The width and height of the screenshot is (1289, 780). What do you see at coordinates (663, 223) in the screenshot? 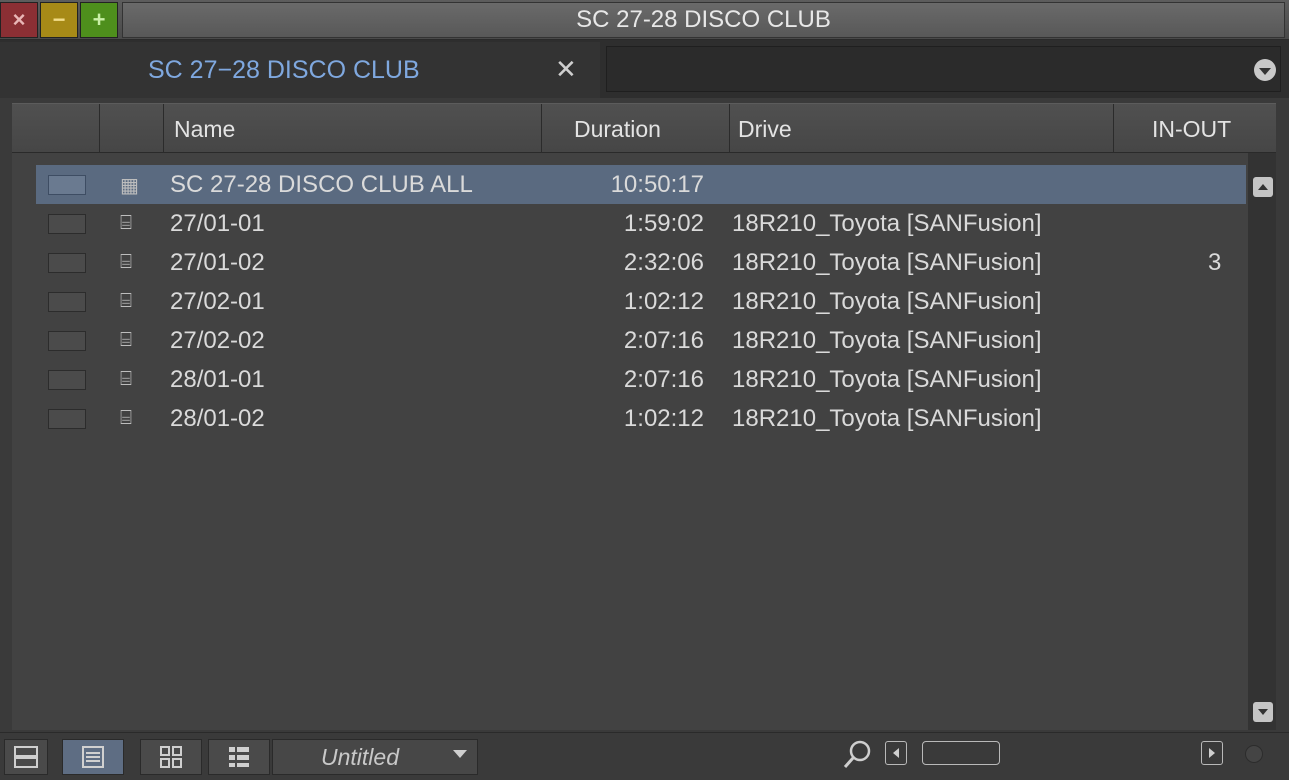
I see `row-duration: 1:59:02` at bounding box center [663, 223].